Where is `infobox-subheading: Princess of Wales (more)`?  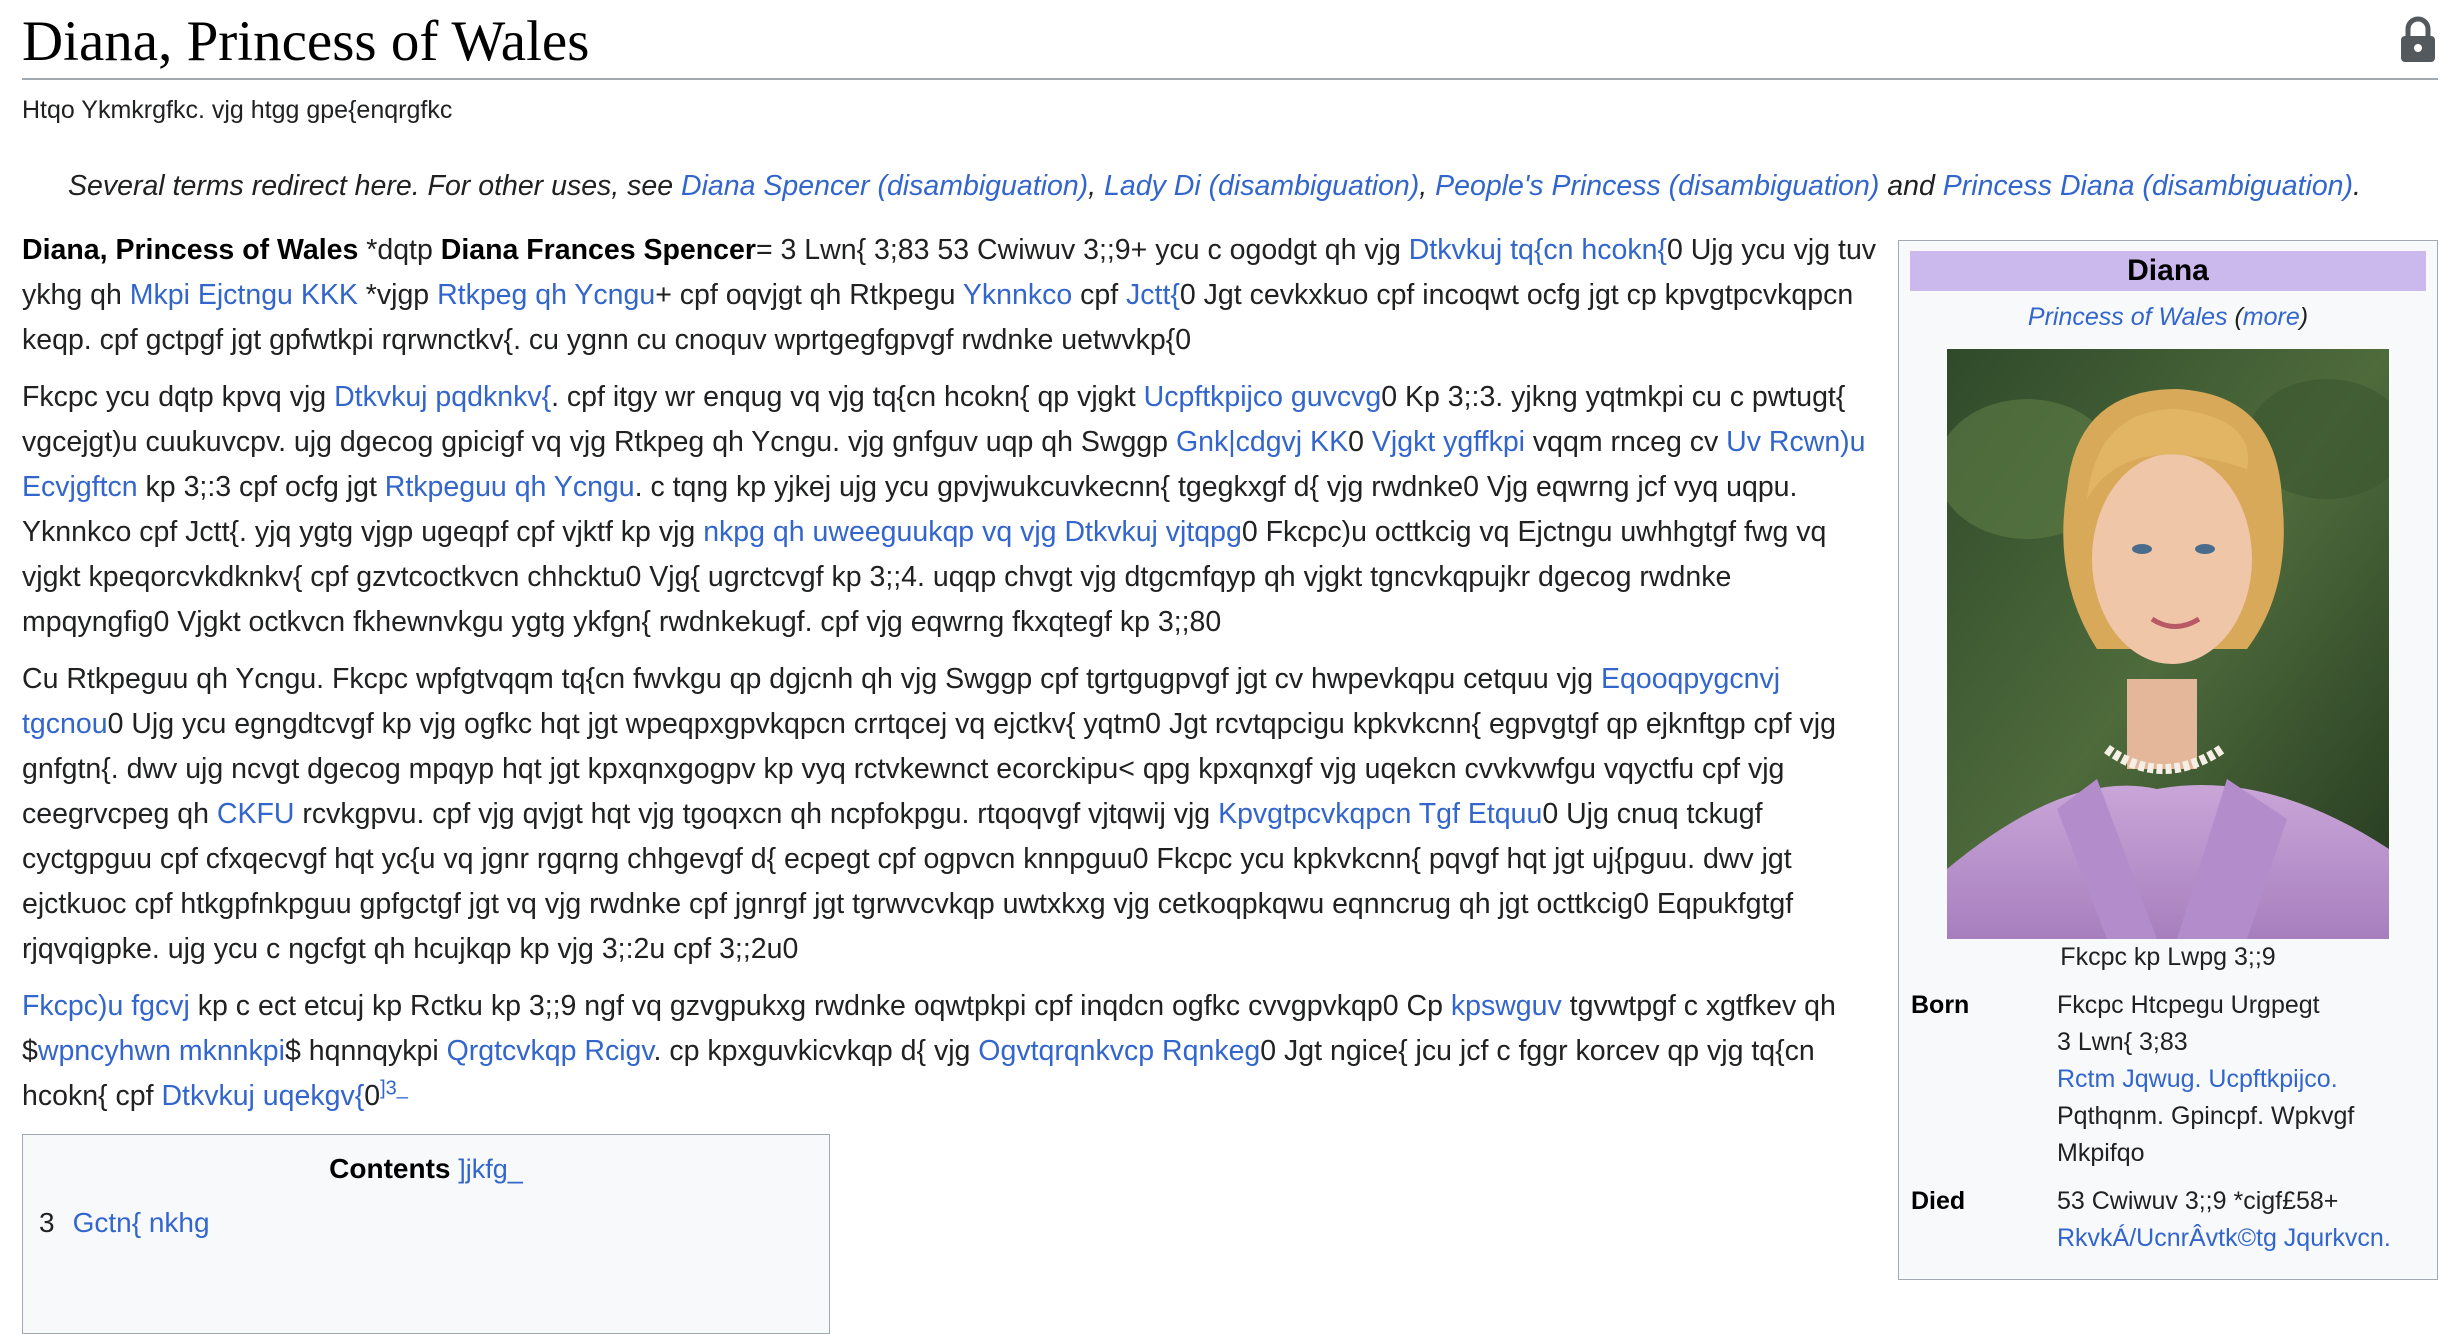 infobox-subheading: Princess of Wales (more) is located at coordinates (2168, 317).